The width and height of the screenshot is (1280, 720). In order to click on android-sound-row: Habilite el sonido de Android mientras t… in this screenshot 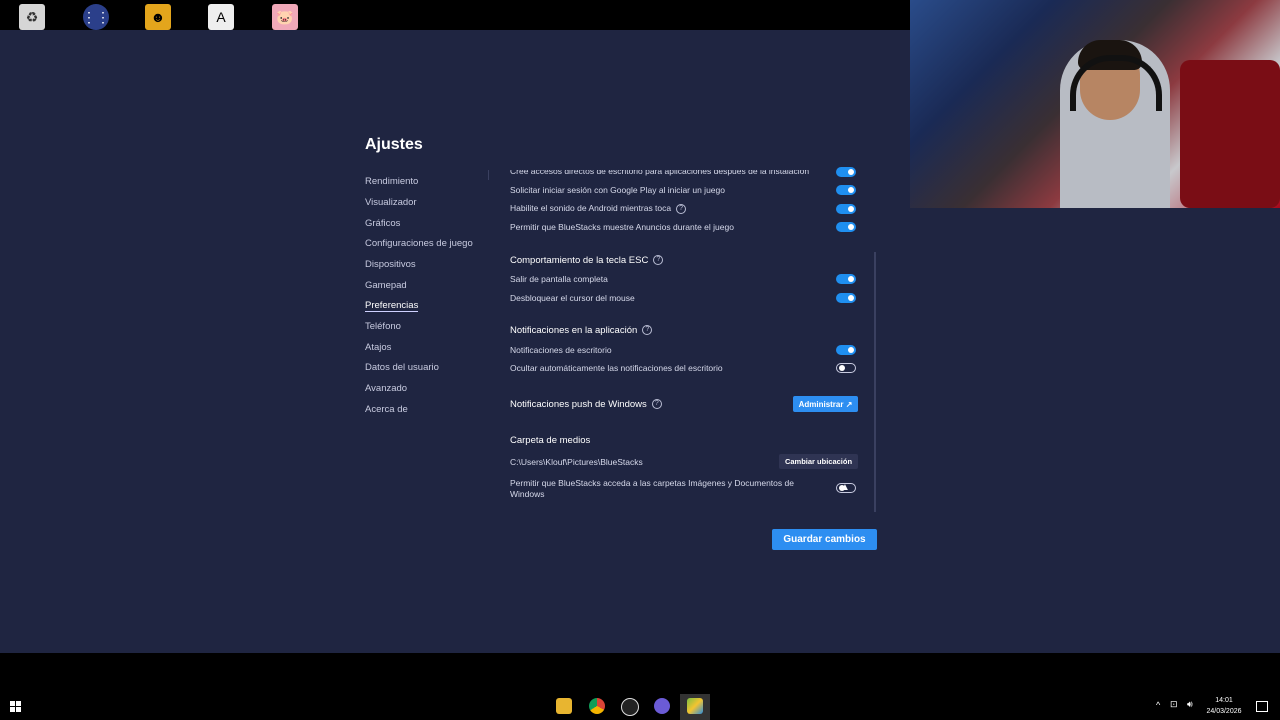, I will do `click(598, 208)`.